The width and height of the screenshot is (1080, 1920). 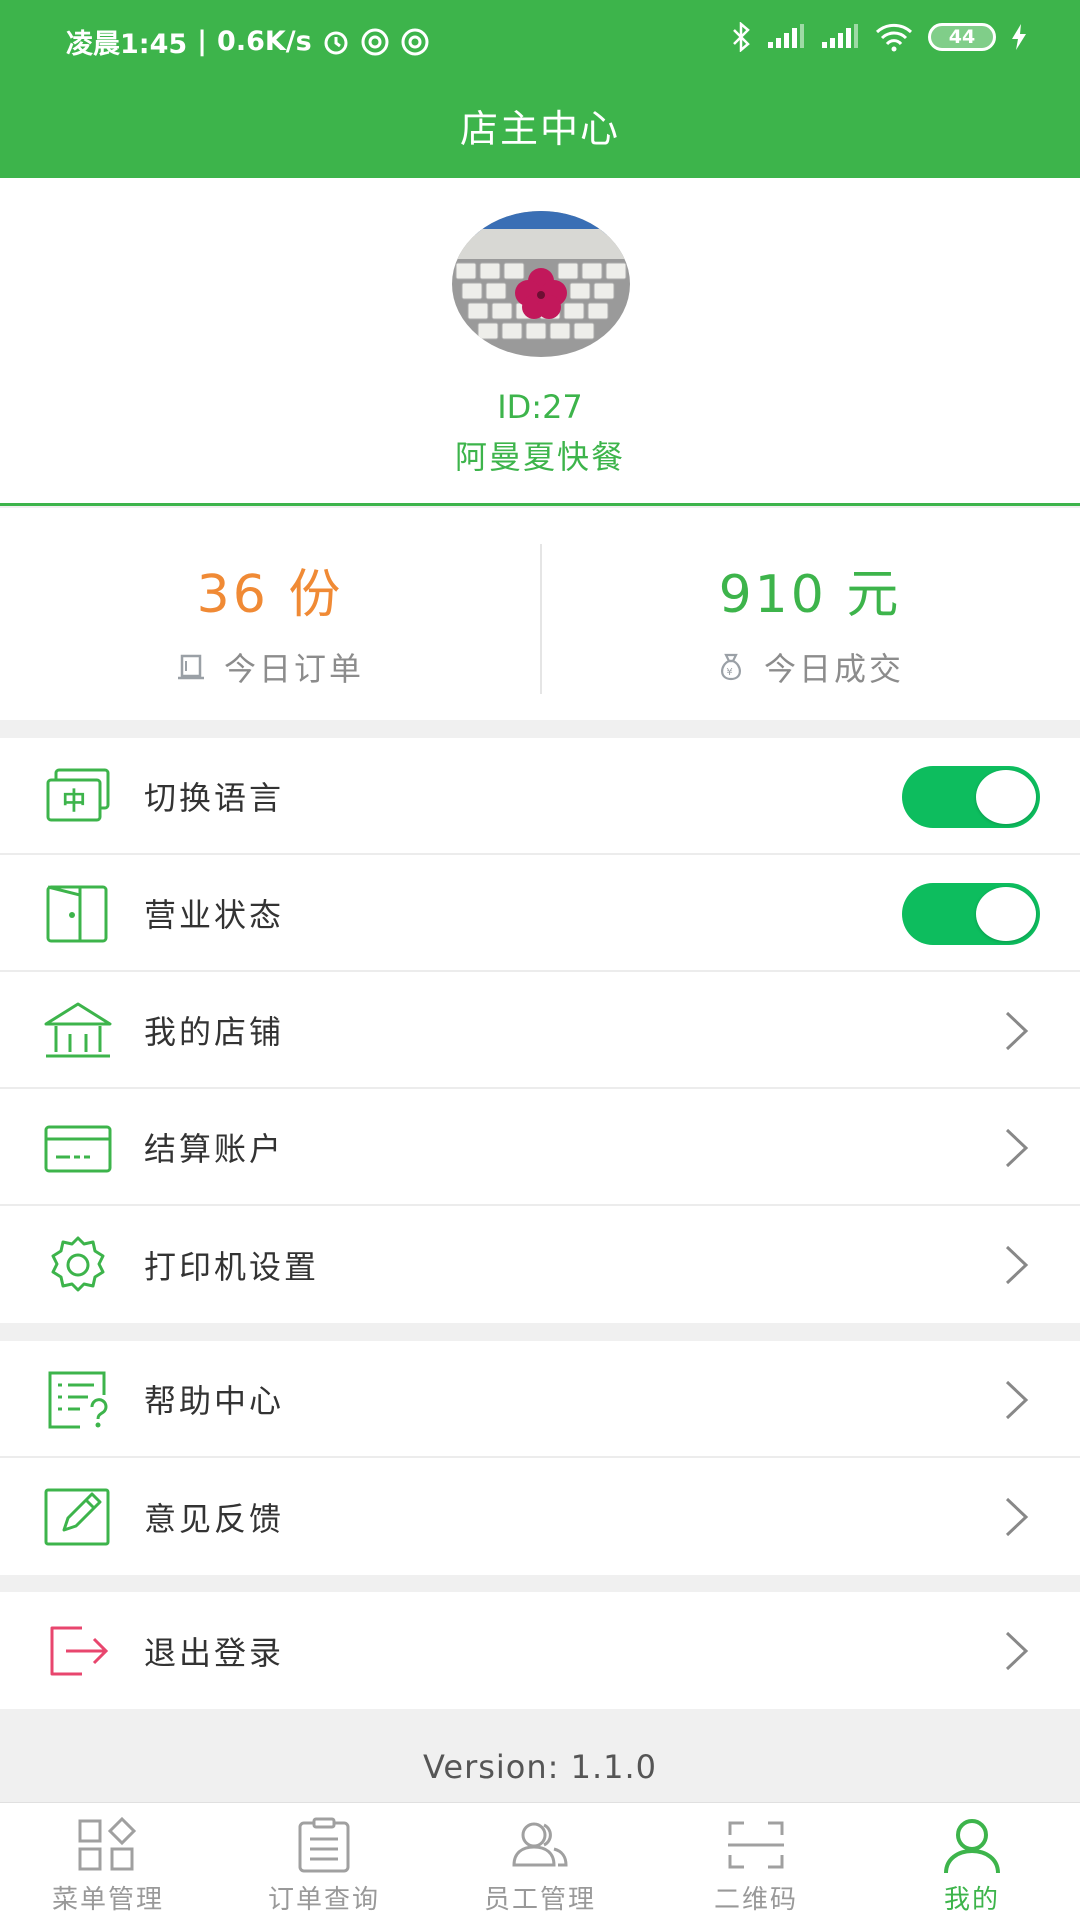 I want to click on wifi-icon, so click(x=894, y=37).